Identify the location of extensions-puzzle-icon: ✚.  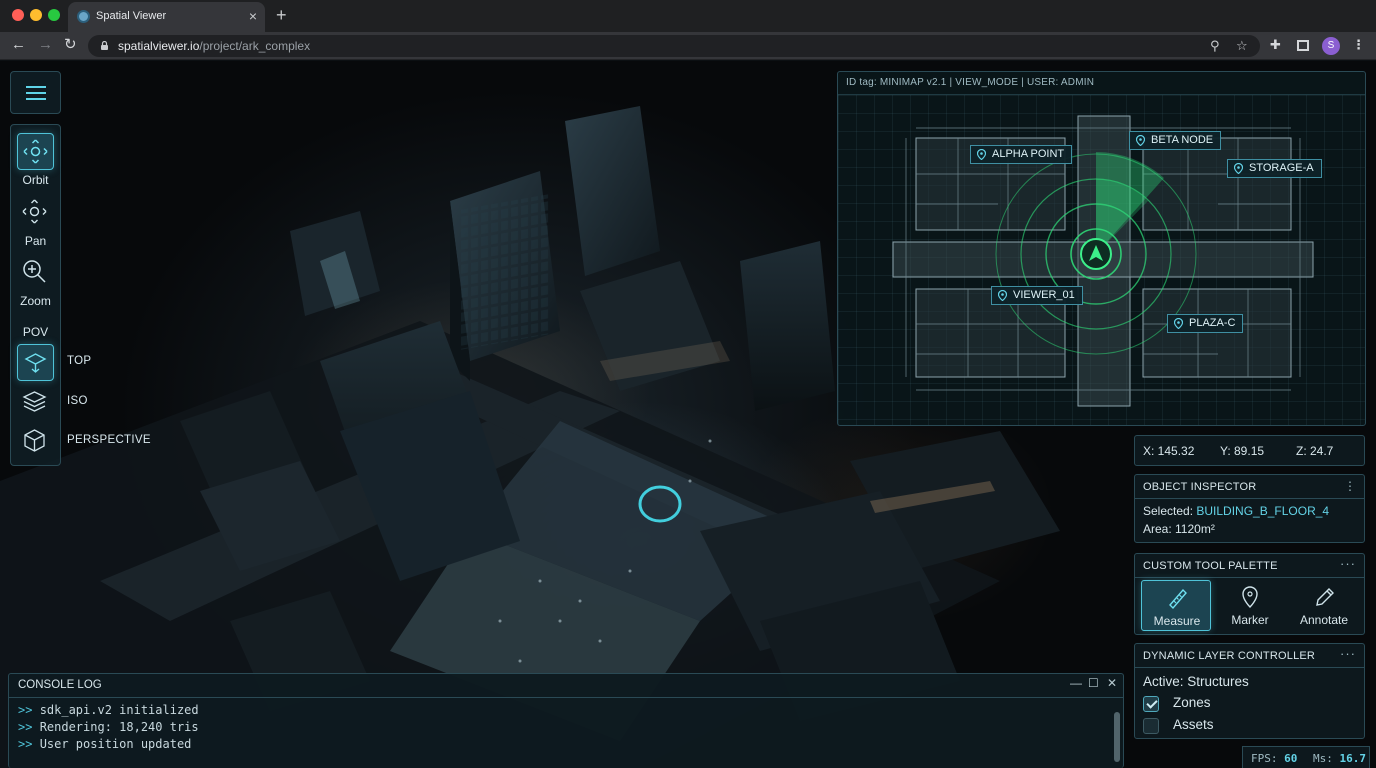
(1275, 45).